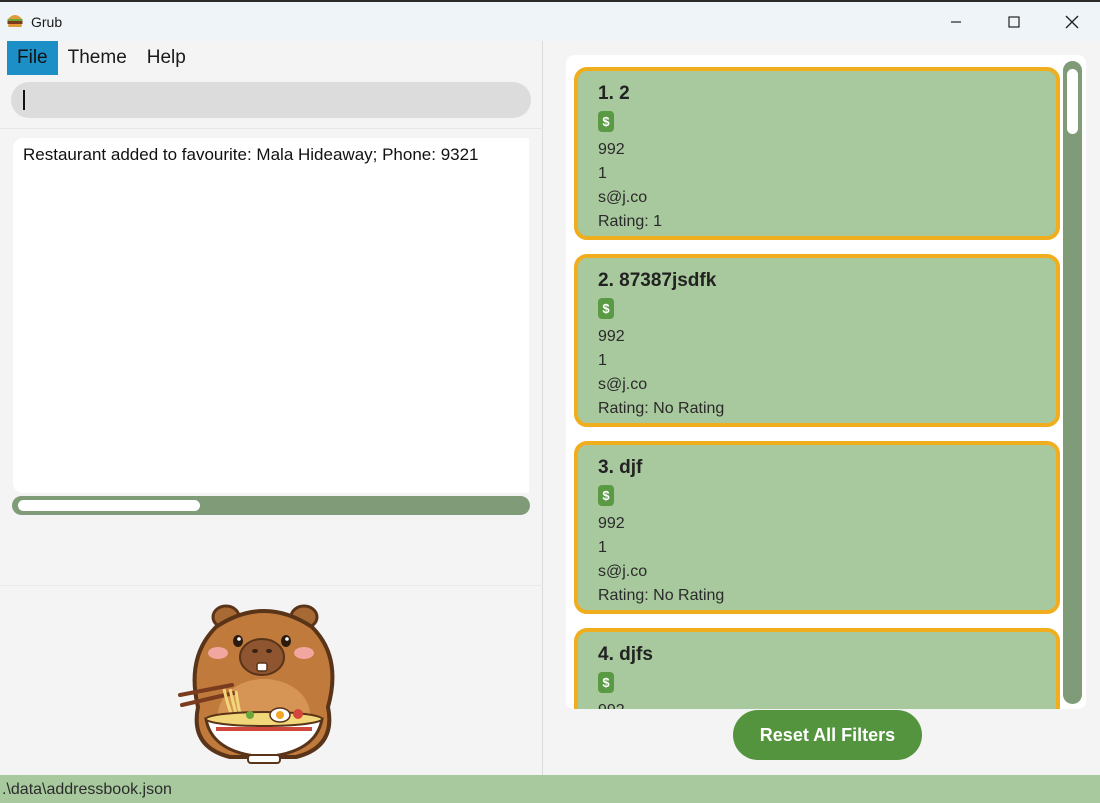 The width and height of the screenshot is (1100, 803). Describe the element at coordinates (614, 93) in the screenshot. I see `card-title: 1. 2` at that location.